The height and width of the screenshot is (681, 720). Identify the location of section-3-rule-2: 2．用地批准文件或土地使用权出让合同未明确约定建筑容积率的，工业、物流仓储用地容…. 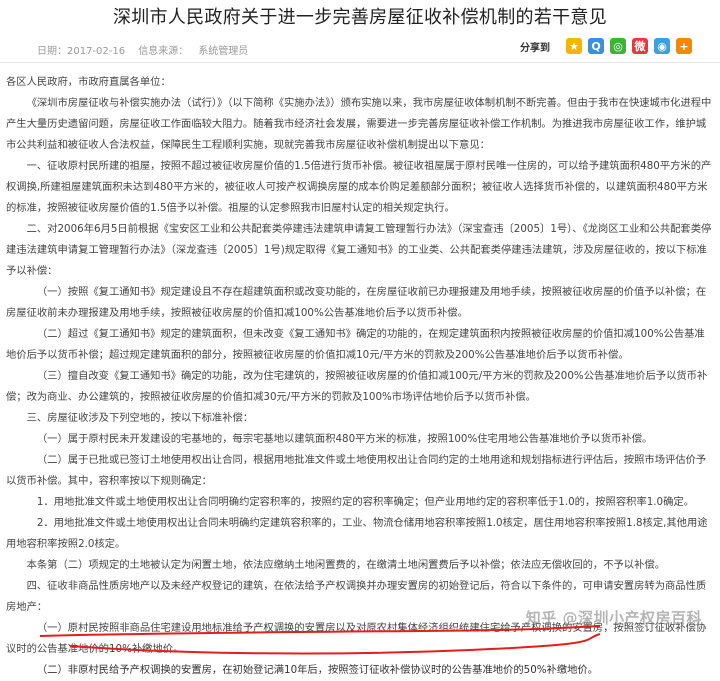
(357, 533).